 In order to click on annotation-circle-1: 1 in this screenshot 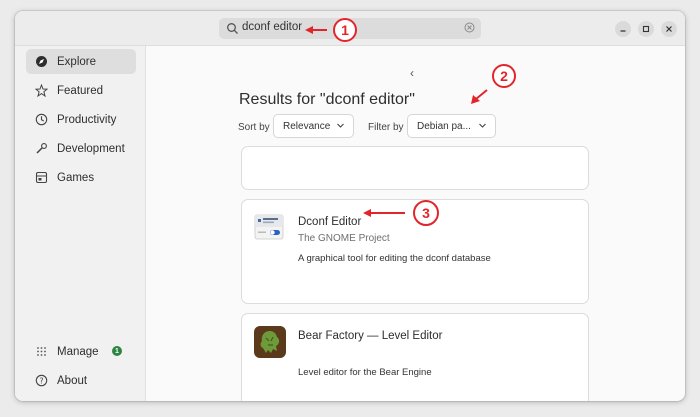, I will do `click(345, 30)`.